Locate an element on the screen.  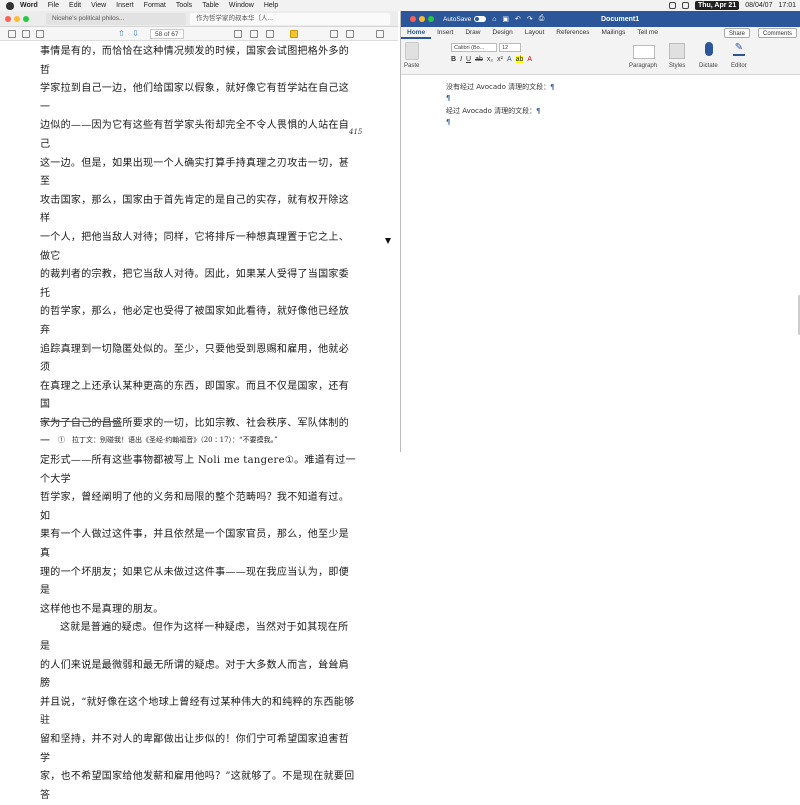
pdf-line: 家，也不希望国家给他发薪和雇用他吗？”这就够了。不是现在就要回答 is located at coordinates (197, 786).